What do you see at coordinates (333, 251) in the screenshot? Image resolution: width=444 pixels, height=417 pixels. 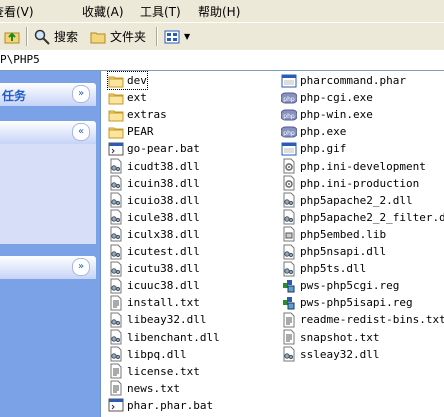 I see `file-item: php5nsapi.dll` at bounding box center [333, 251].